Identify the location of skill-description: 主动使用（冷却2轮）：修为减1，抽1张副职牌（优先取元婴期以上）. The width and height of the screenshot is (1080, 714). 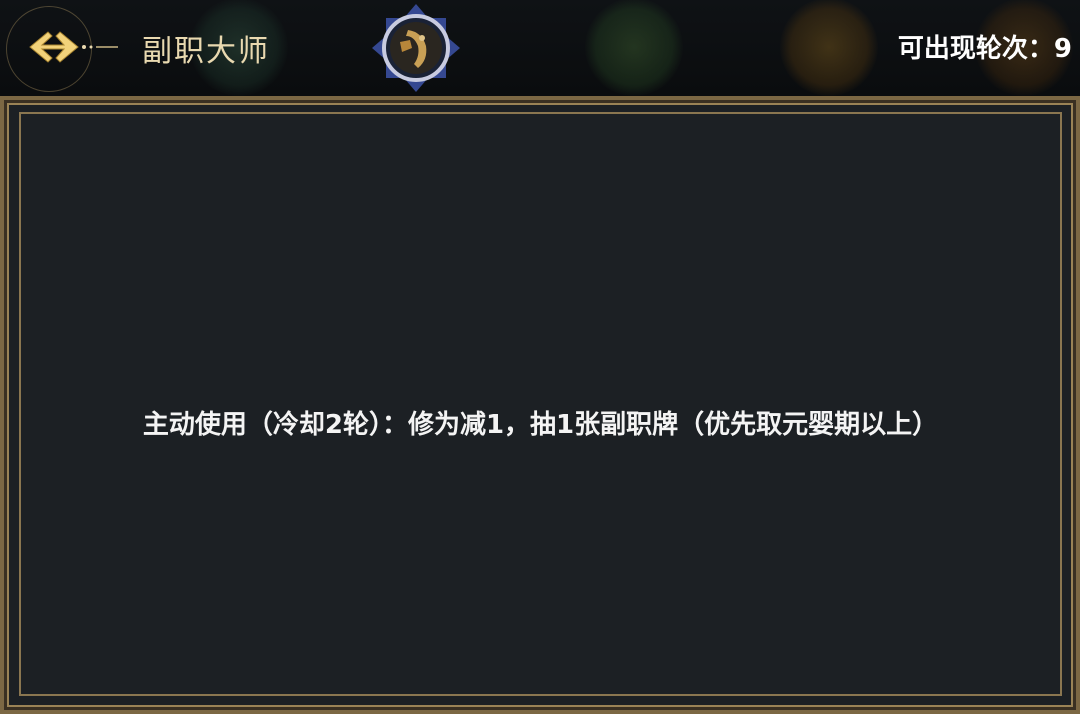
(540, 425).